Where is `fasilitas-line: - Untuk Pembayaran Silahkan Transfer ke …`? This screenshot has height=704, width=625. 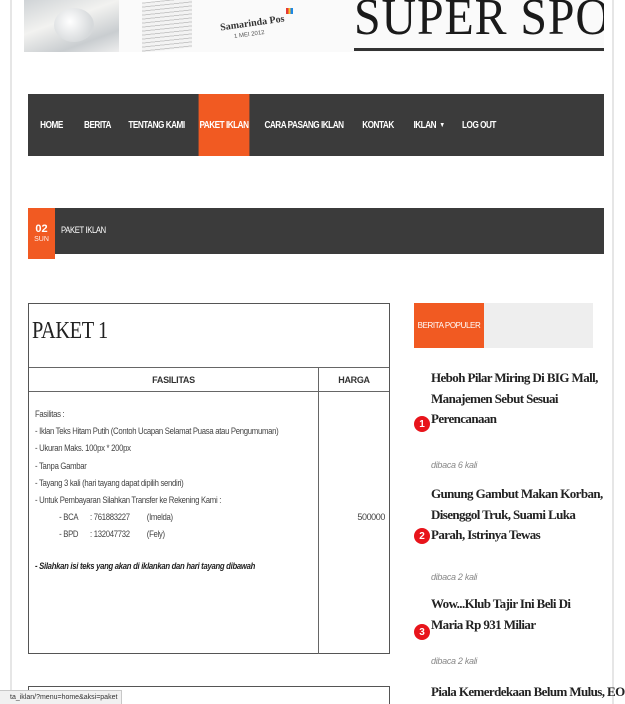 fasilitas-line: - Untuk Pembayaran Silahkan Transfer ke … is located at coordinates (128, 500).